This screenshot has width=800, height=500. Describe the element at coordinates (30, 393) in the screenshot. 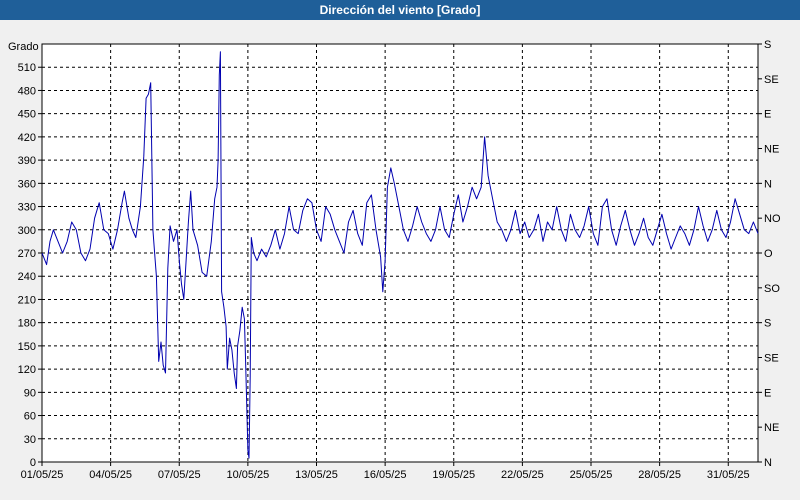

I see `y-tick-label-3: 90` at that location.